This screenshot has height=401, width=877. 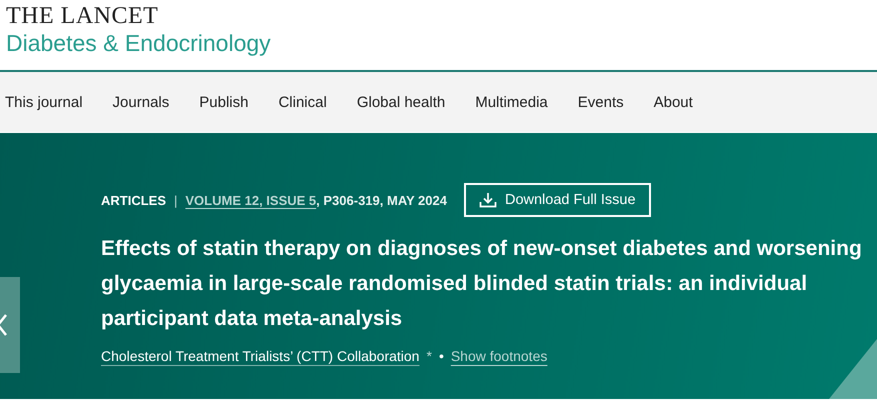 I want to click on nav-item: Publish, so click(x=223, y=102).